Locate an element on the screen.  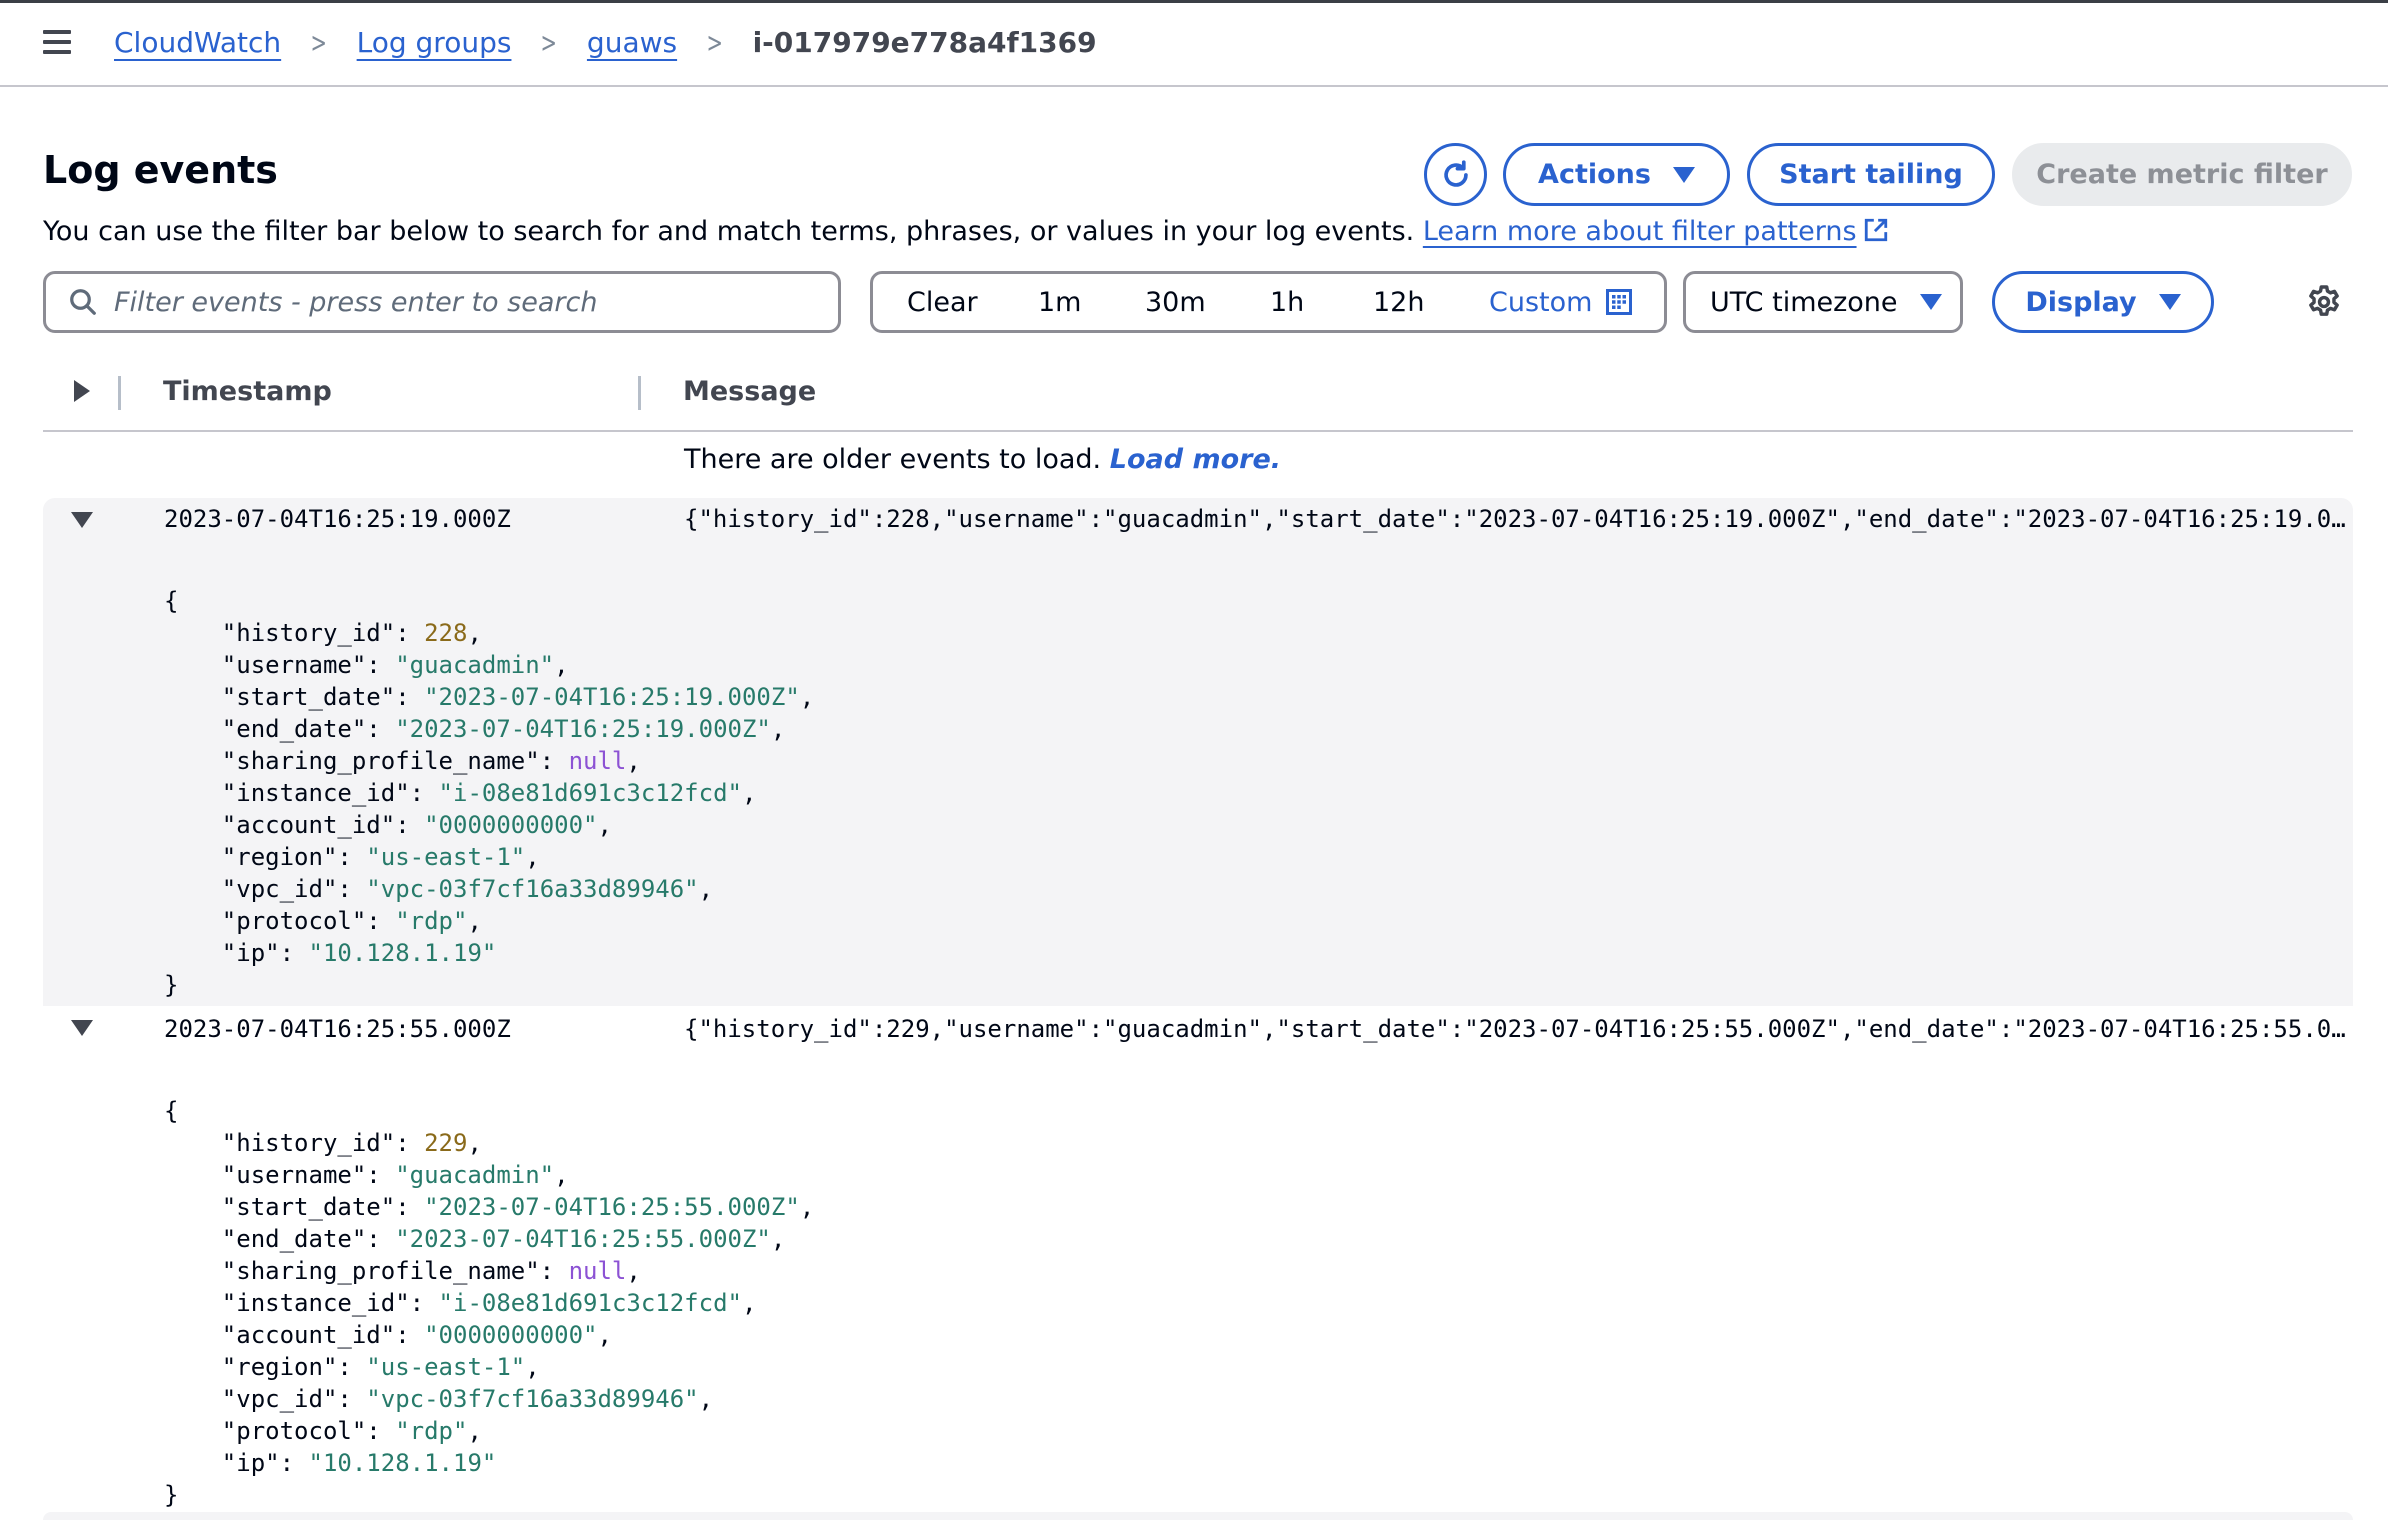
json-value: "2023-07-04T16:25:19.000Z" is located at coordinates (583, 729).